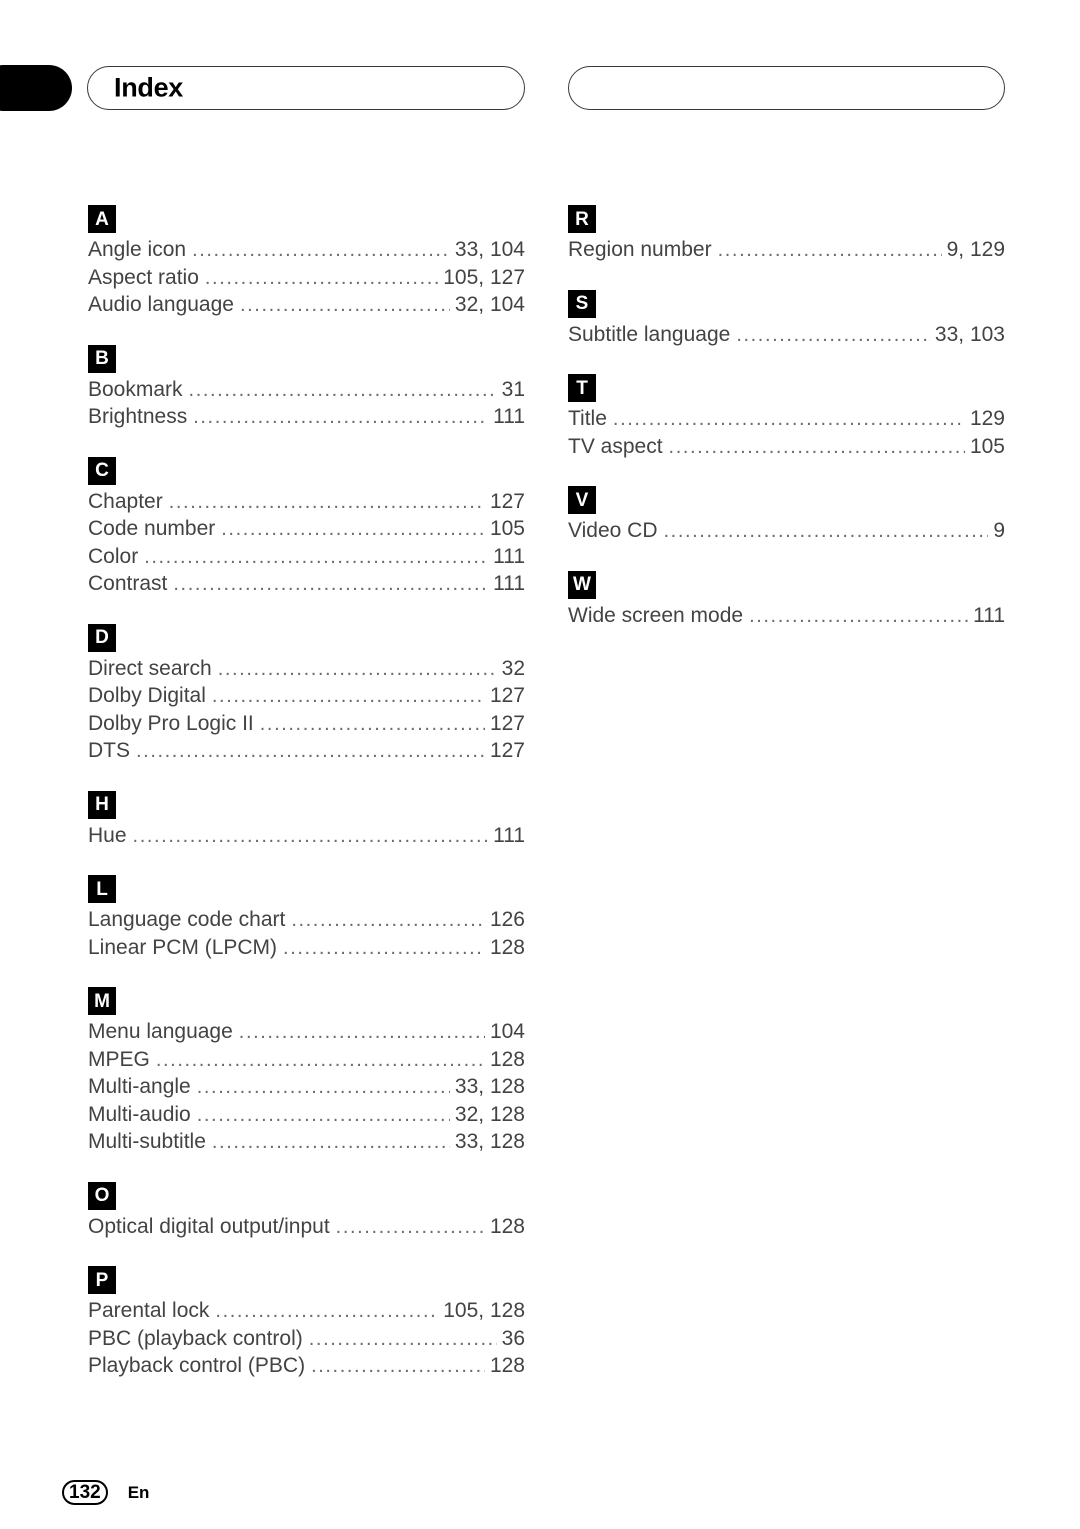  What do you see at coordinates (138, 416) in the screenshot?
I see `index-entry-term: Brightness` at bounding box center [138, 416].